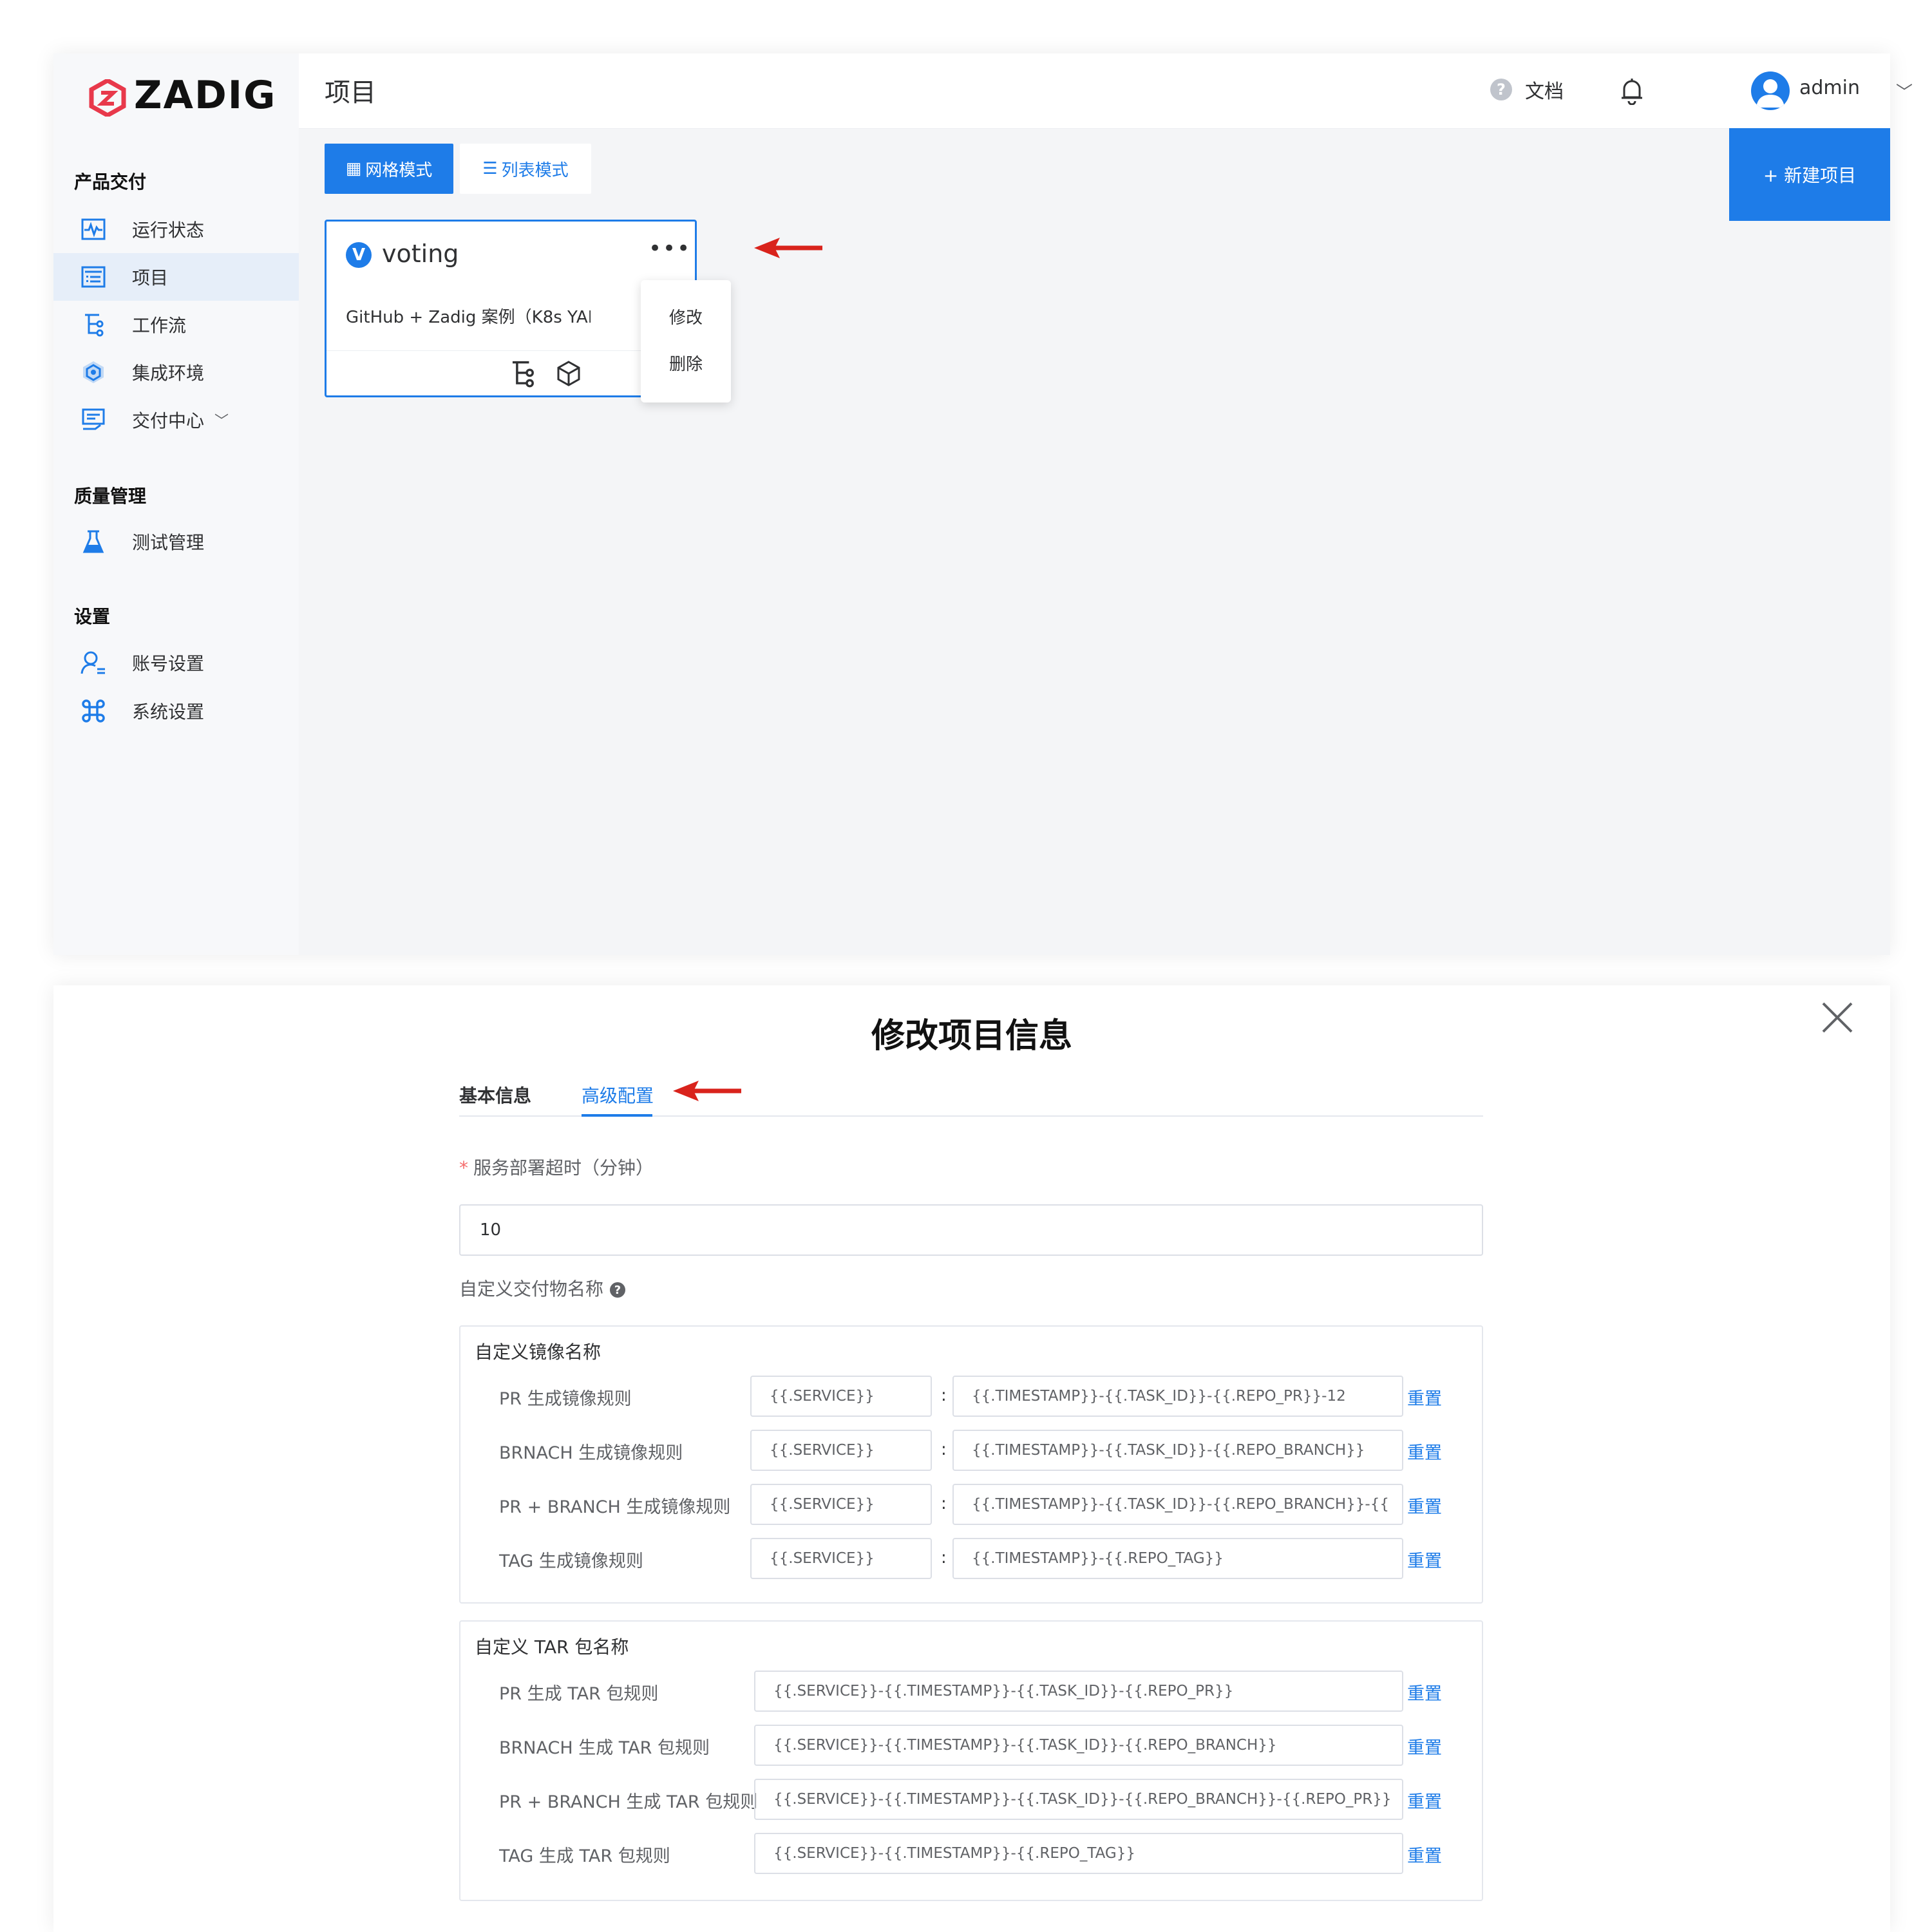 The height and width of the screenshot is (1932, 1932). I want to click on project-name: voting, so click(420, 254).